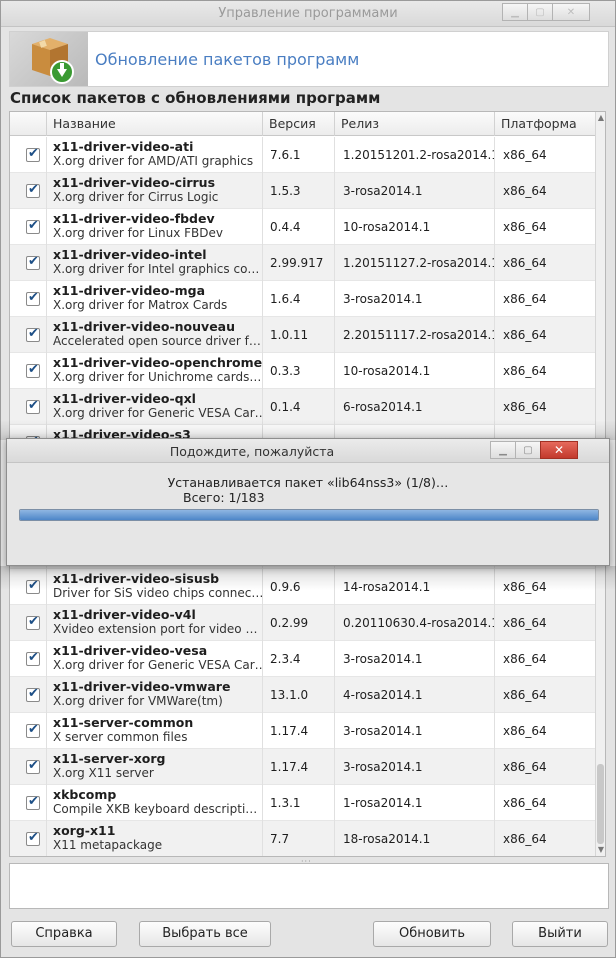 The height and width of the screenshot is (958, 616). Describe the element at coordinates (600, 850) in the screenshot. I see `scroll-down-icon: ▼` at that location.